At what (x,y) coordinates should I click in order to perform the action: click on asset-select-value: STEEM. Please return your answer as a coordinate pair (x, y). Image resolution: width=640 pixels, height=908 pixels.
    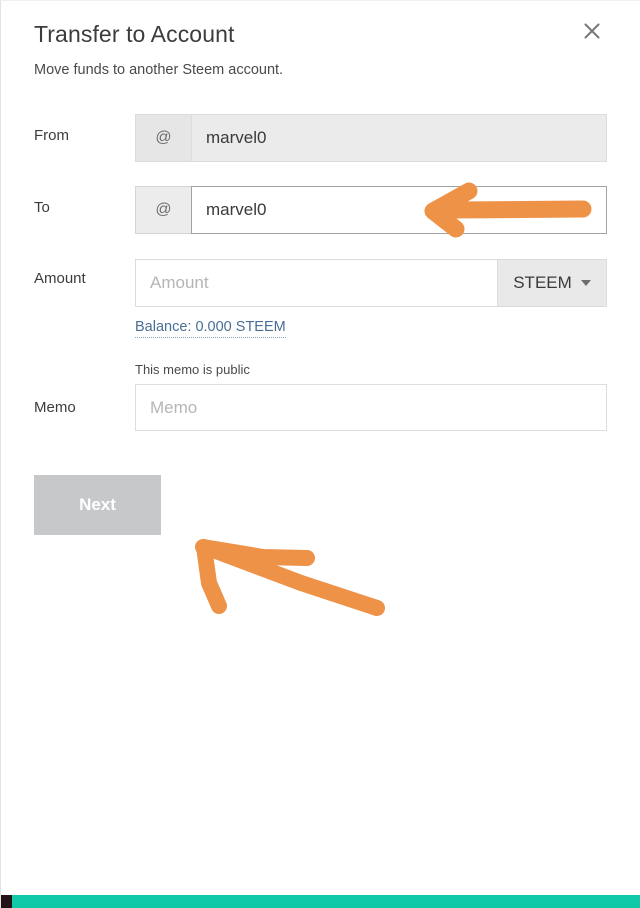
    Looking at the image, I should click on (542, 282).